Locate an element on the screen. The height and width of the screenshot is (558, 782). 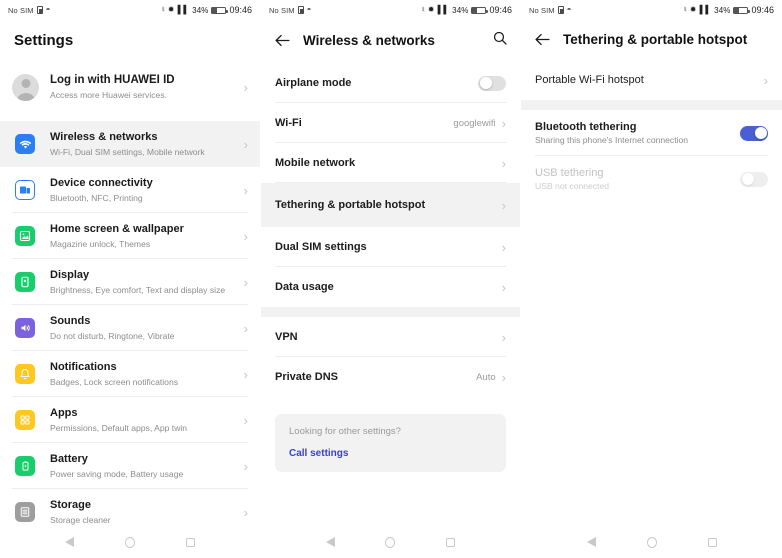
list-item-usb-tethering: USB tethering USB not connected is located at coordinates (651, 179).